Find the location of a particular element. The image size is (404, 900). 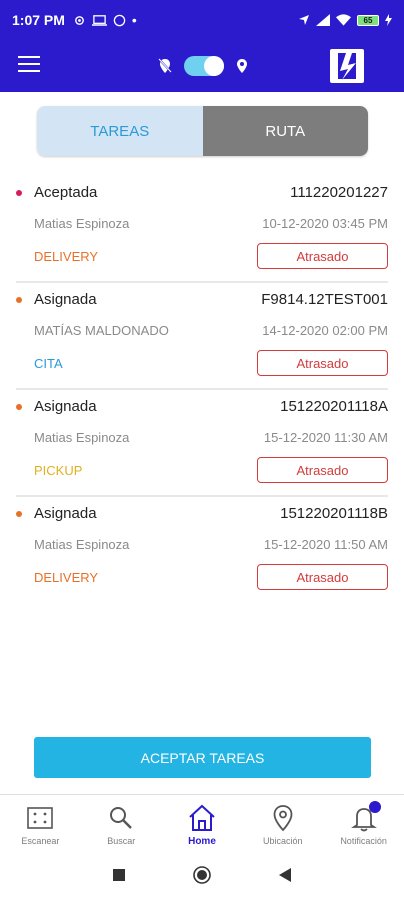

search-icon is located at coordinates (121, 818).